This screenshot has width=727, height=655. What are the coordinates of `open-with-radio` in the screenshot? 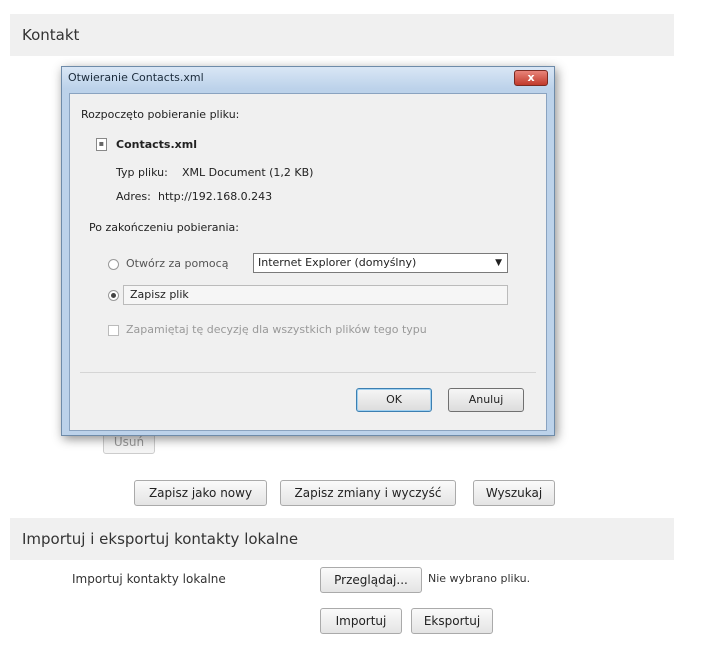 It's located at (113, 264).